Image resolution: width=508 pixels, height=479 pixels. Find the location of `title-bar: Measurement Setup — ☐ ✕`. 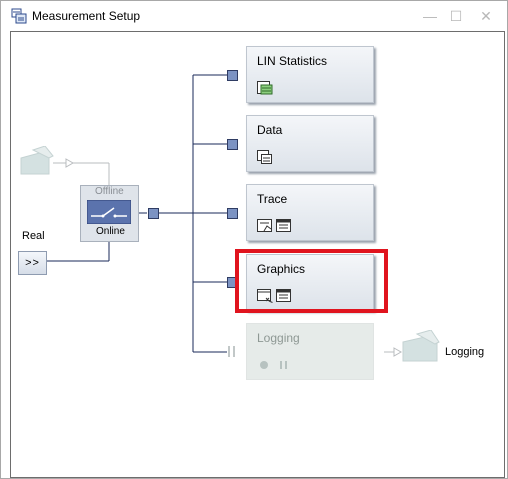

title-bar: Measurement Setup — ☐ ✕ is located at coordinates (254, 16).